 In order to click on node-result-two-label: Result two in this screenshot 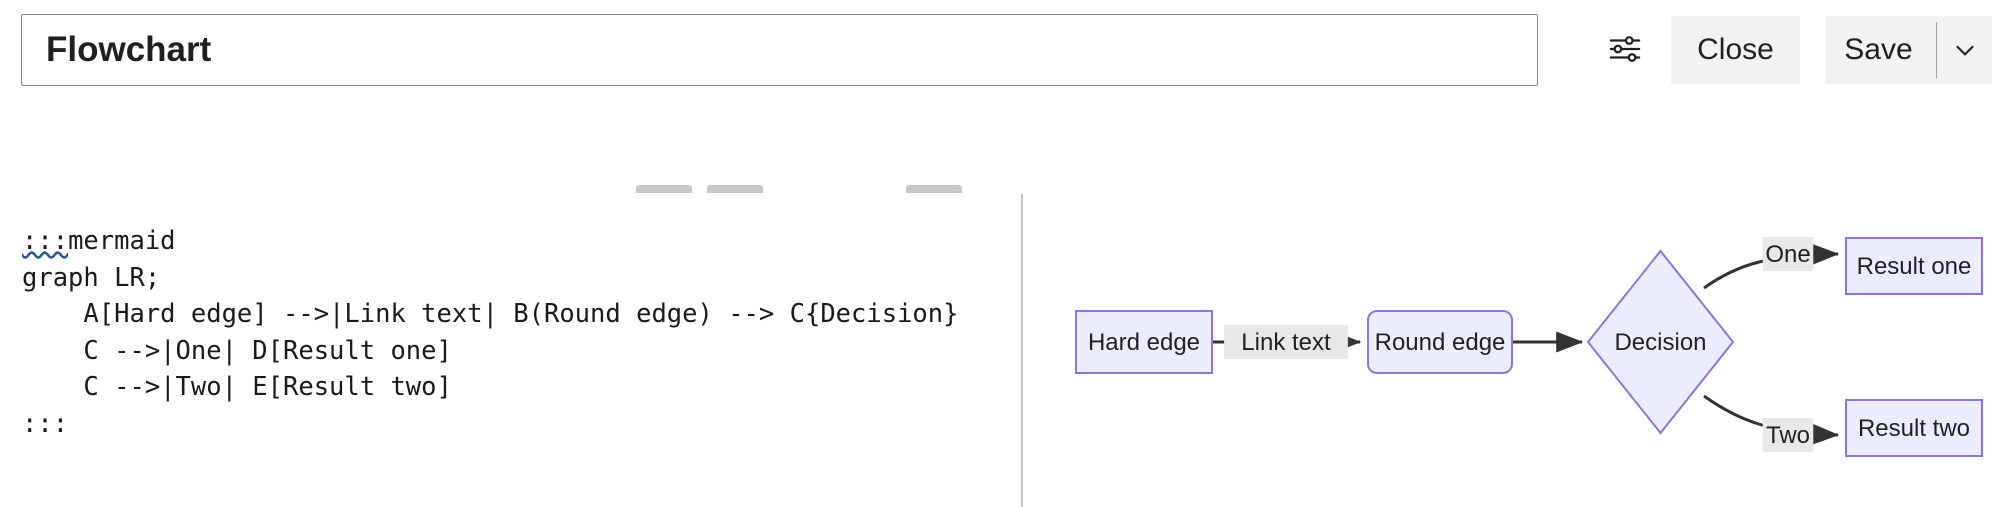, I will do `click(1914, 428)`.